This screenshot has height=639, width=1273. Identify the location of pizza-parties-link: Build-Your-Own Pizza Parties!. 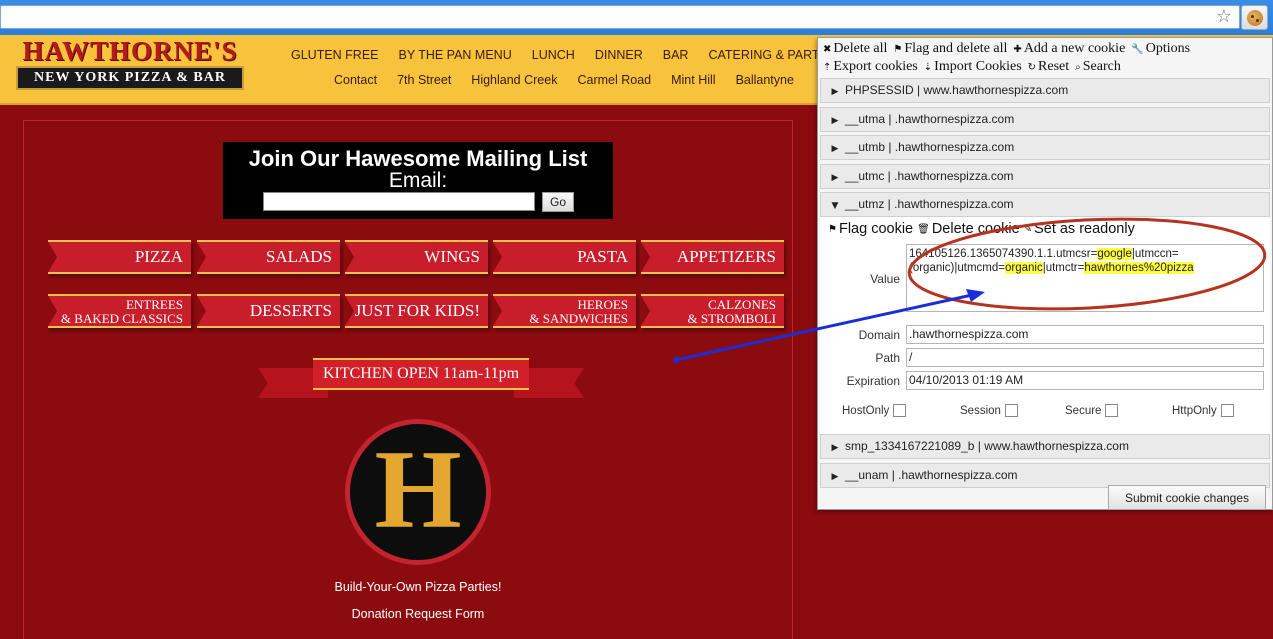
(418, 587).